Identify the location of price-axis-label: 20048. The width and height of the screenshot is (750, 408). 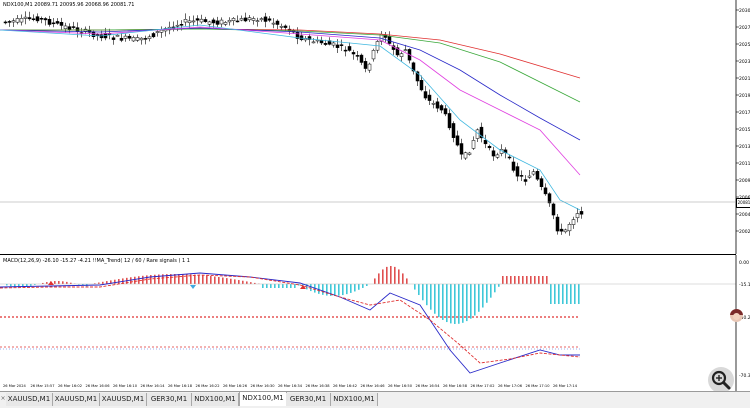
(744, 215).